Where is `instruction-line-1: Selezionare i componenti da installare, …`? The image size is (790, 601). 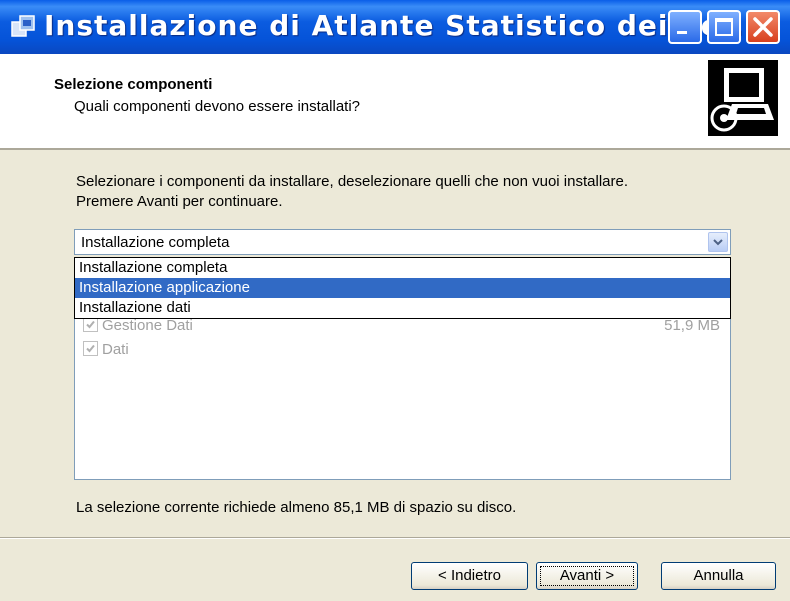
instruction-line-1: Selezionare i componenti da installare, … is located at coordinates (352, 181).